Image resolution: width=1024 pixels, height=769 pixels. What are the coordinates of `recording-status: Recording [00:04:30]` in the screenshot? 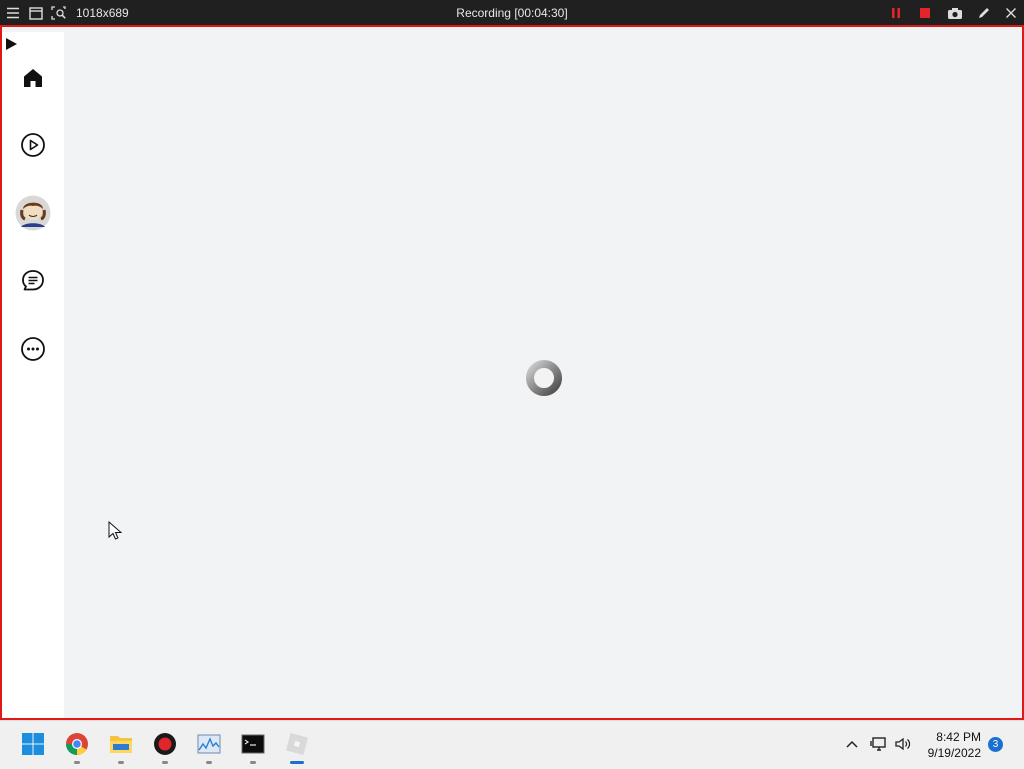 It's located at (512, 13).